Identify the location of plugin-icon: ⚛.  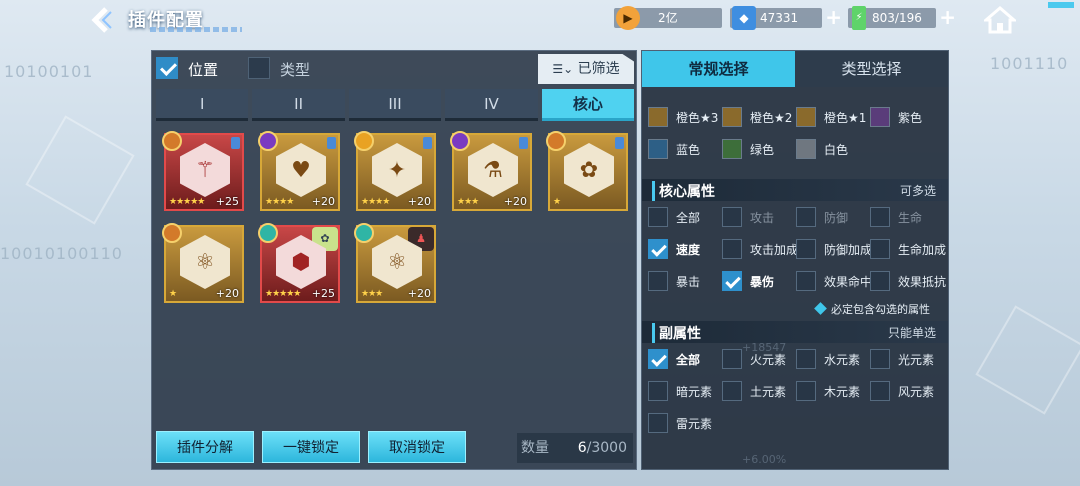
(205, 262).